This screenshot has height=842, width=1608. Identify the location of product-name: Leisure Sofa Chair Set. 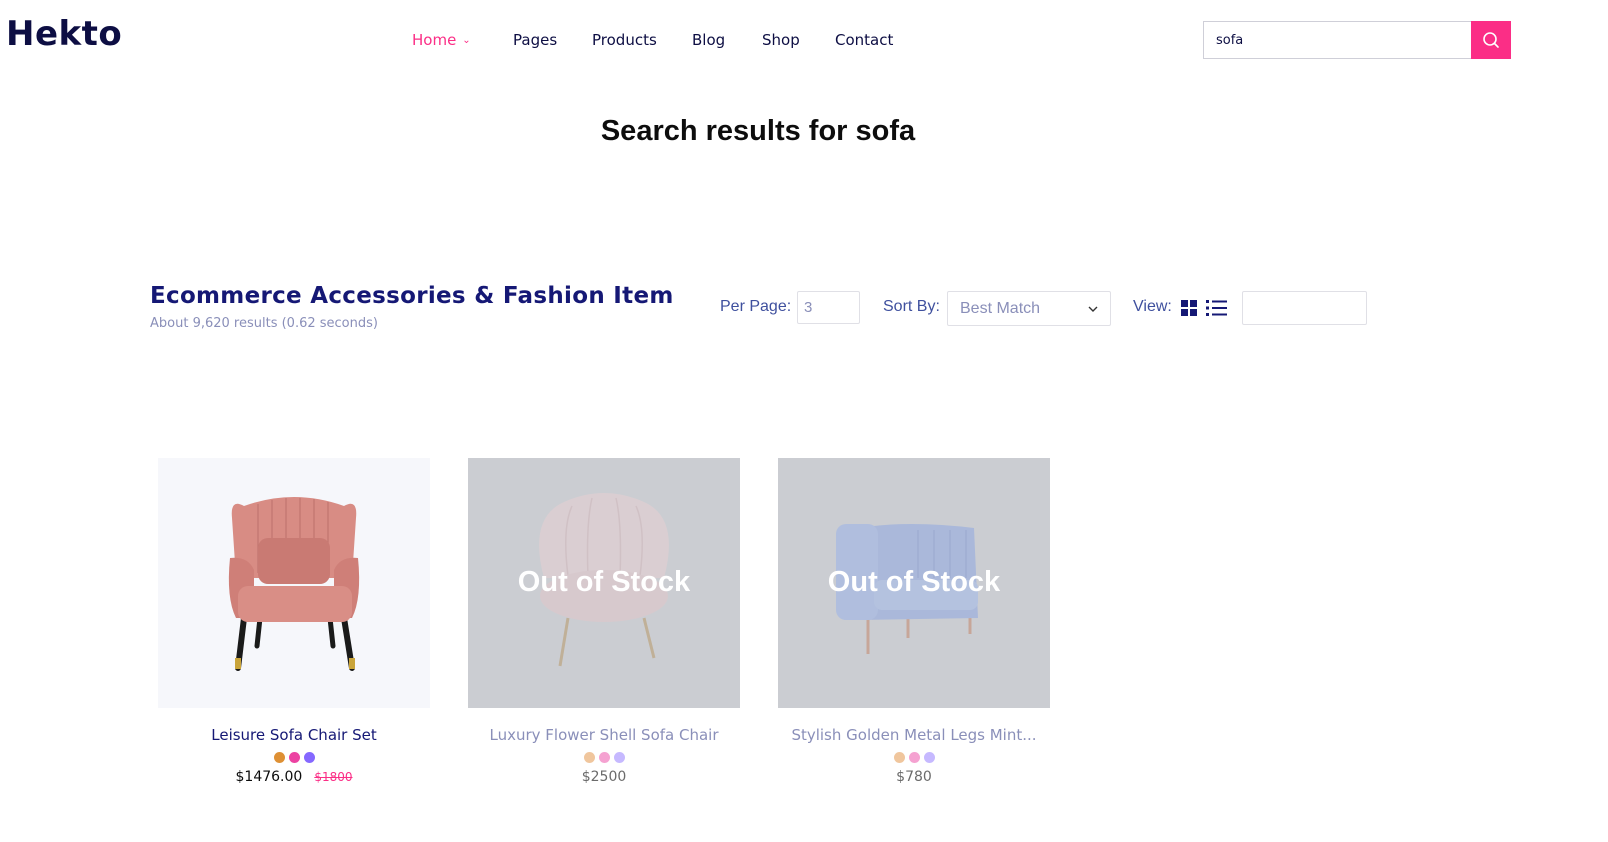
(294, 735).